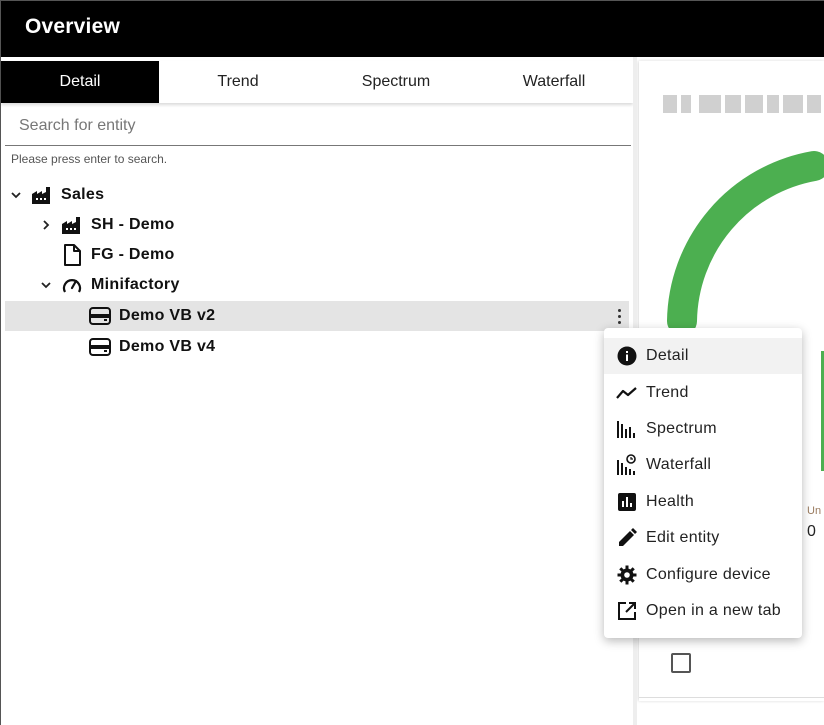 The image size is (824, 725). Describe the element at coordinates (745, 243) in the screenshot. I see `gauge-arc` at that location.